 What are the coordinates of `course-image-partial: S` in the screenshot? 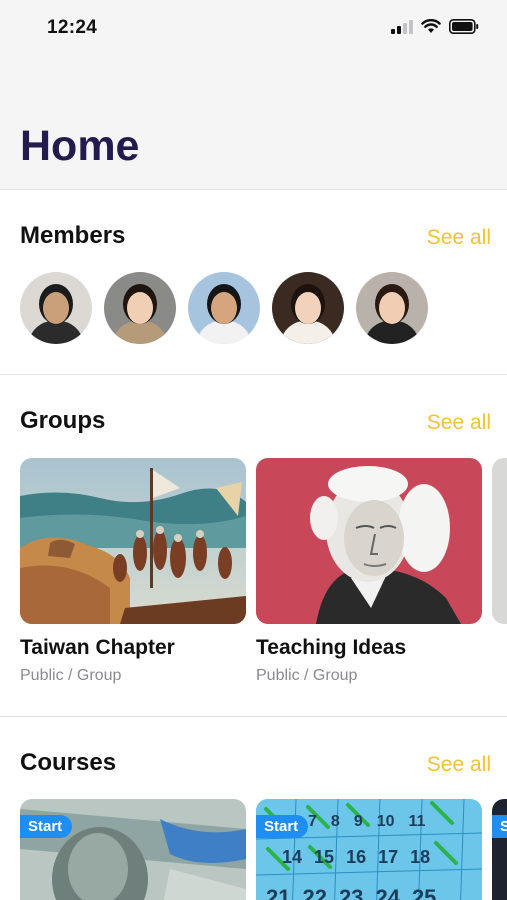 It's located at (499, 849).